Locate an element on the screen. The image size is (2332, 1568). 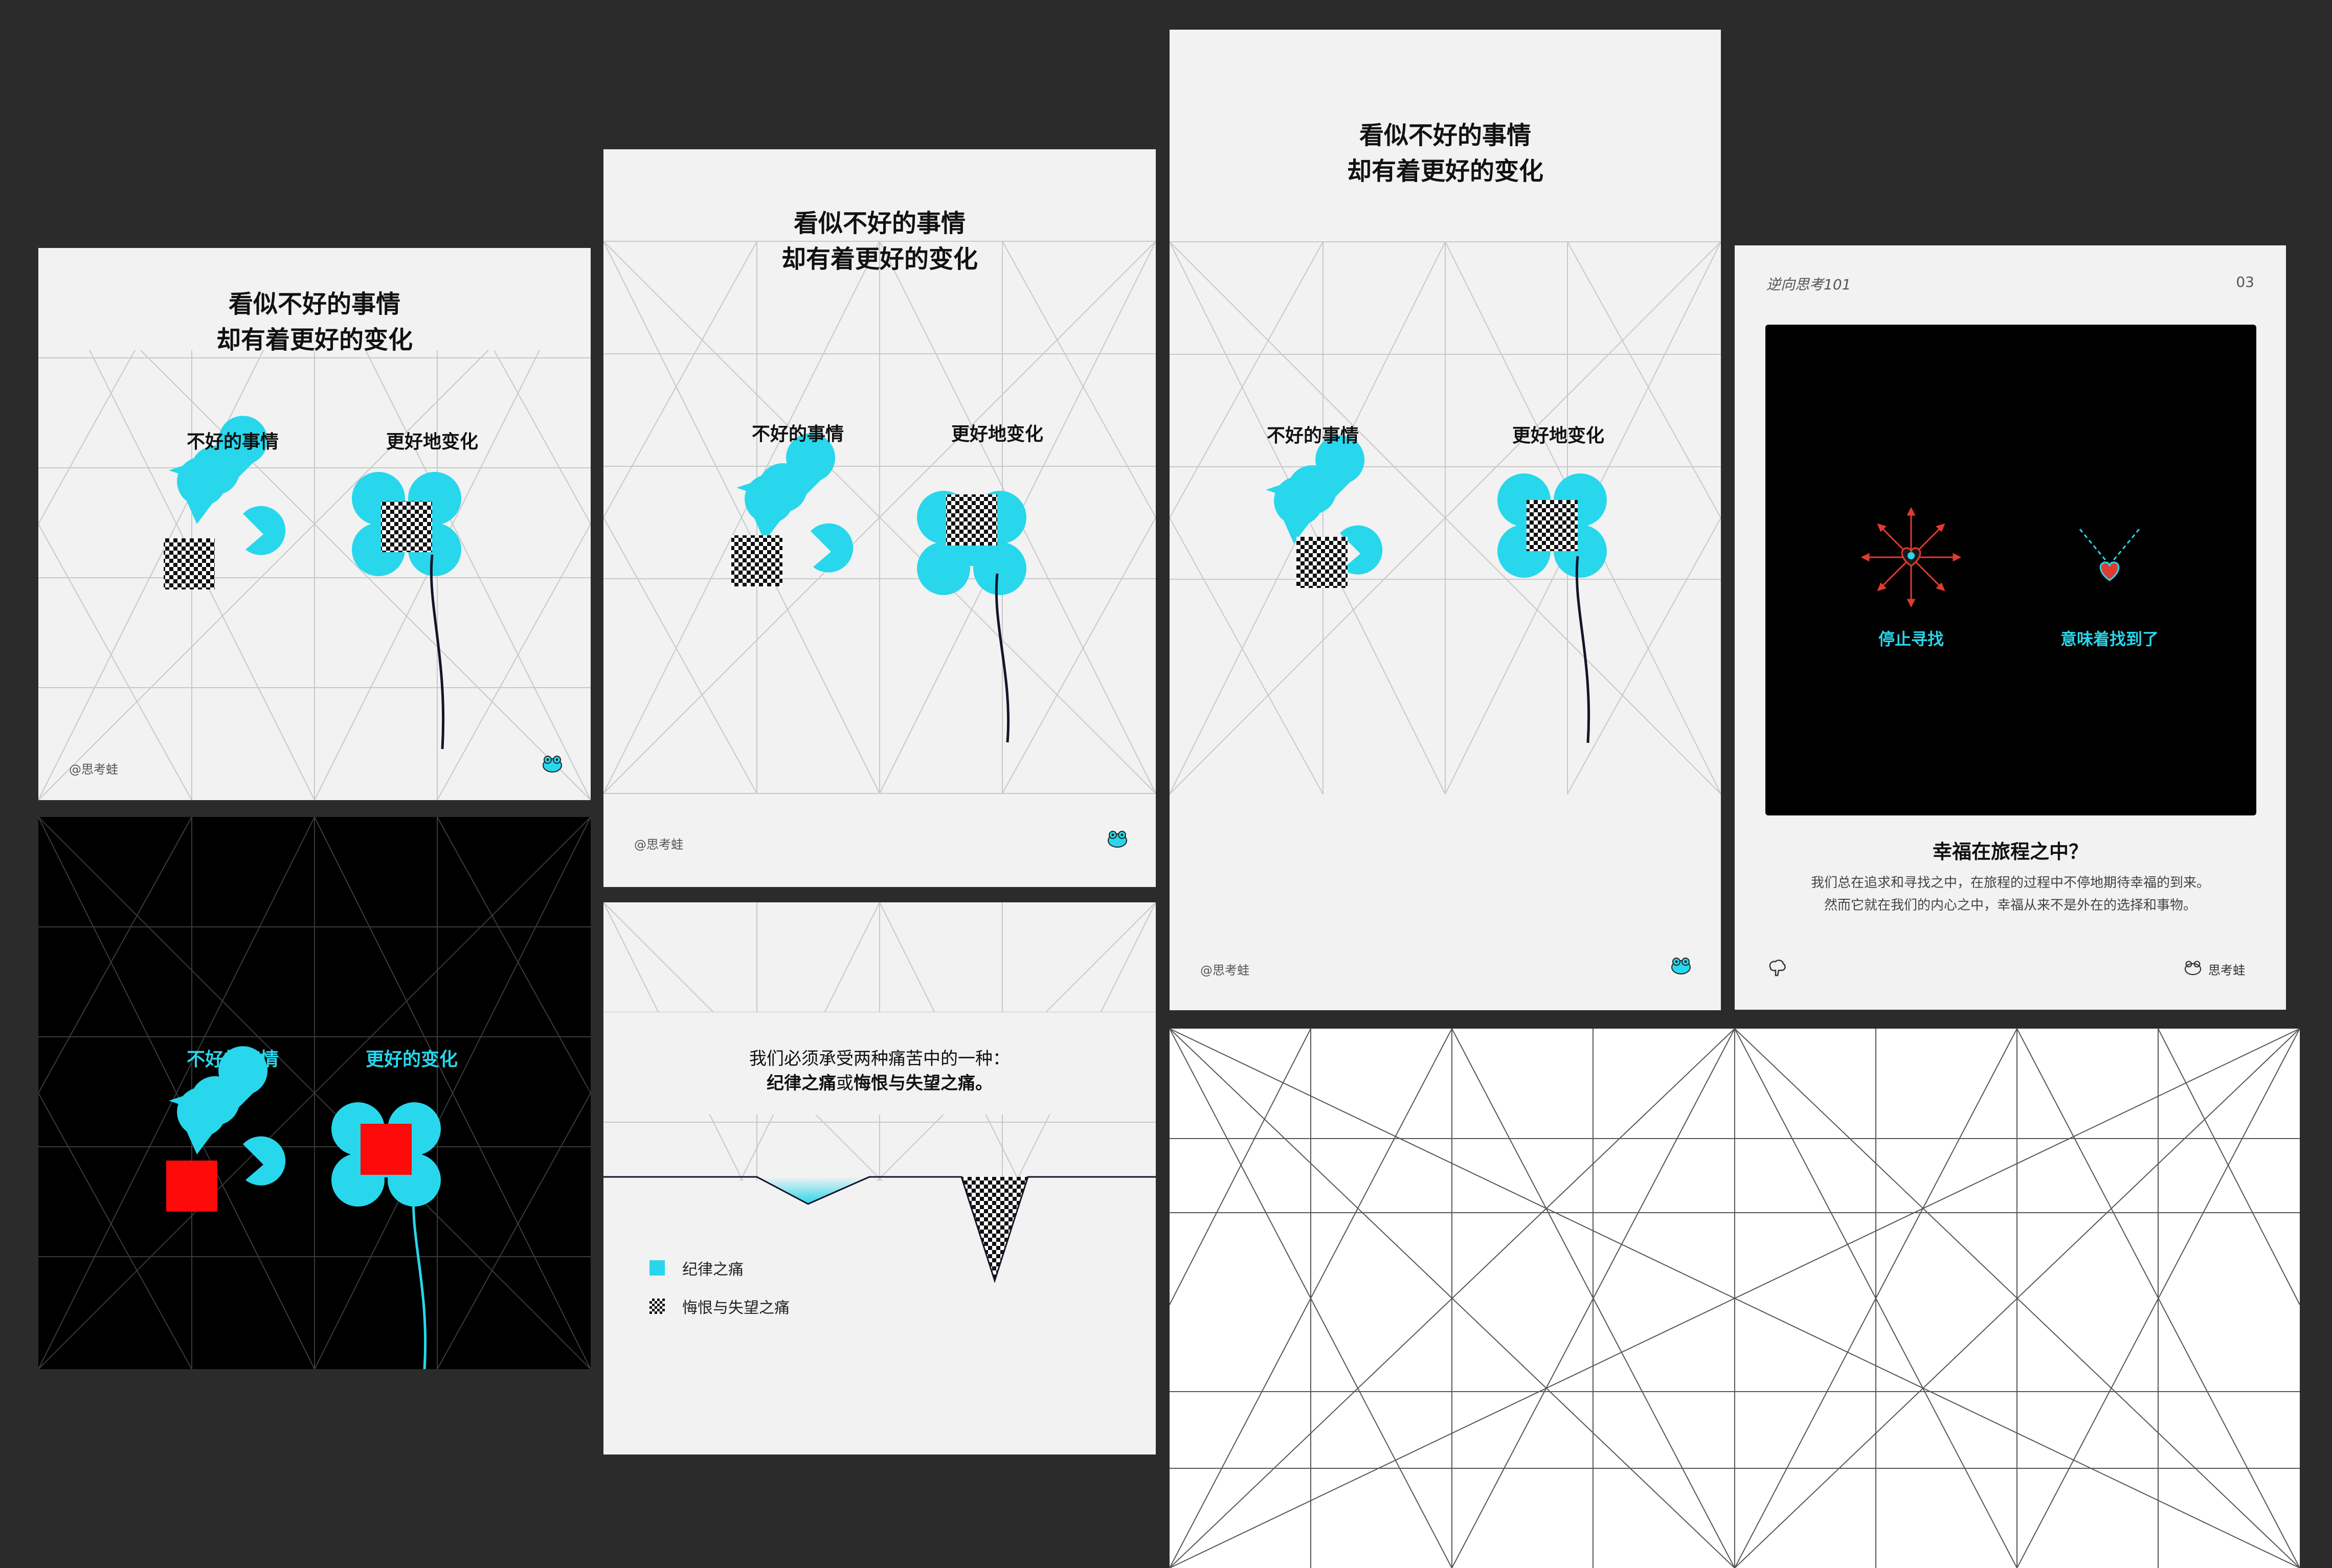
pain-discipline: 纪律之痛 is located at coordinates (802, 1083).